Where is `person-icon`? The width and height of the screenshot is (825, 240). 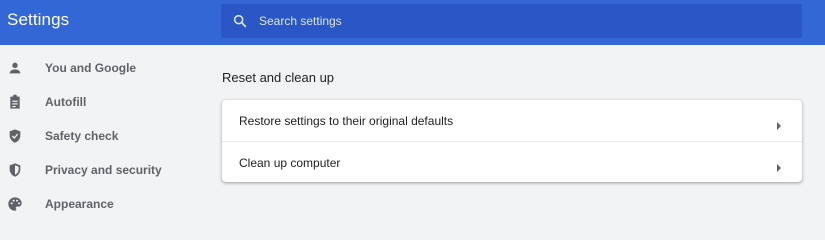 person-icon is located at coordinates (15, 68).